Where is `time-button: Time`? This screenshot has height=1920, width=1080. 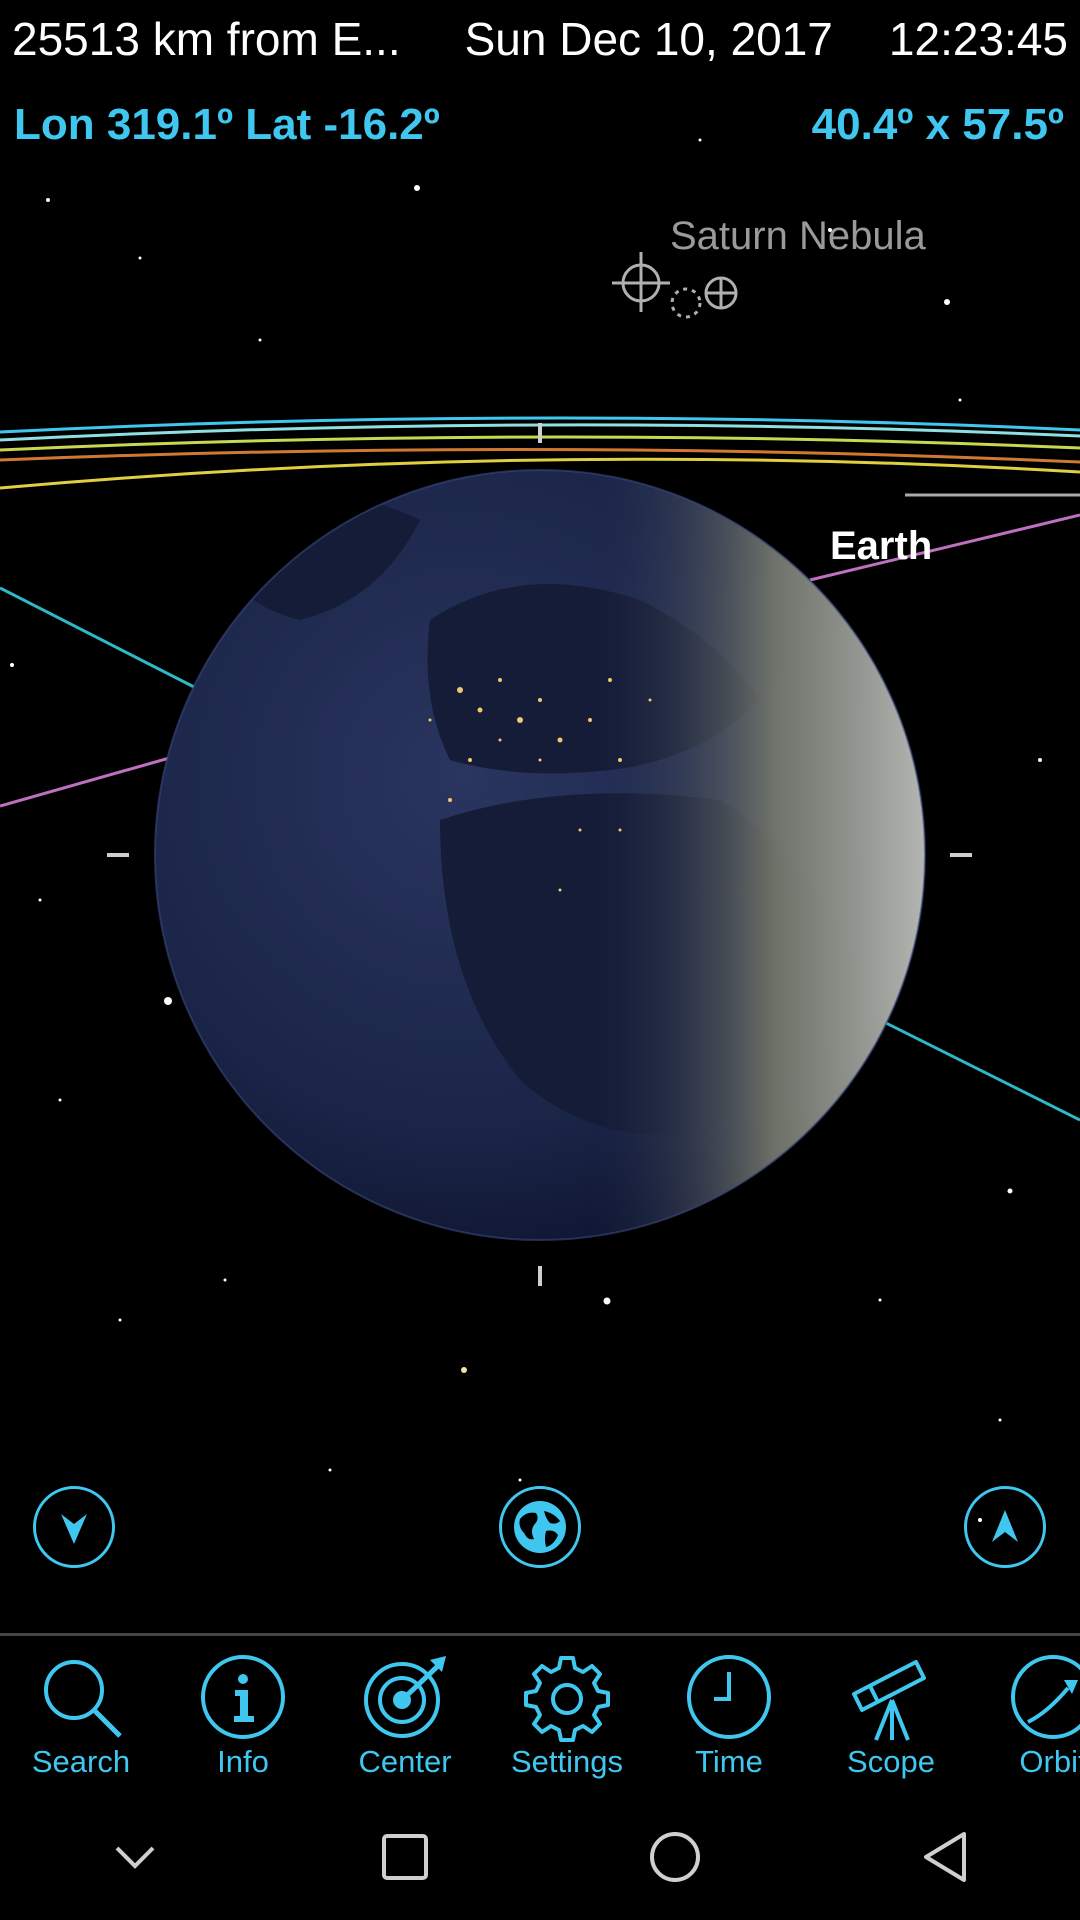 time-button: Time is located at coordinates (729, 1716).